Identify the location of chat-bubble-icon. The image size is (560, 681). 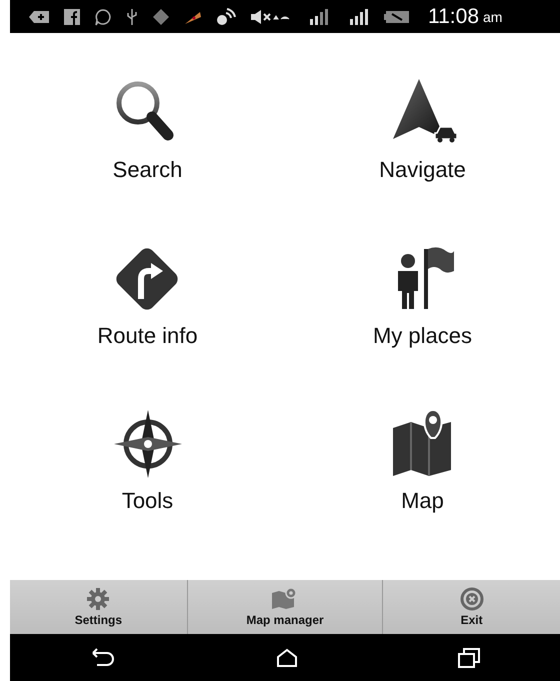
(103, 17).